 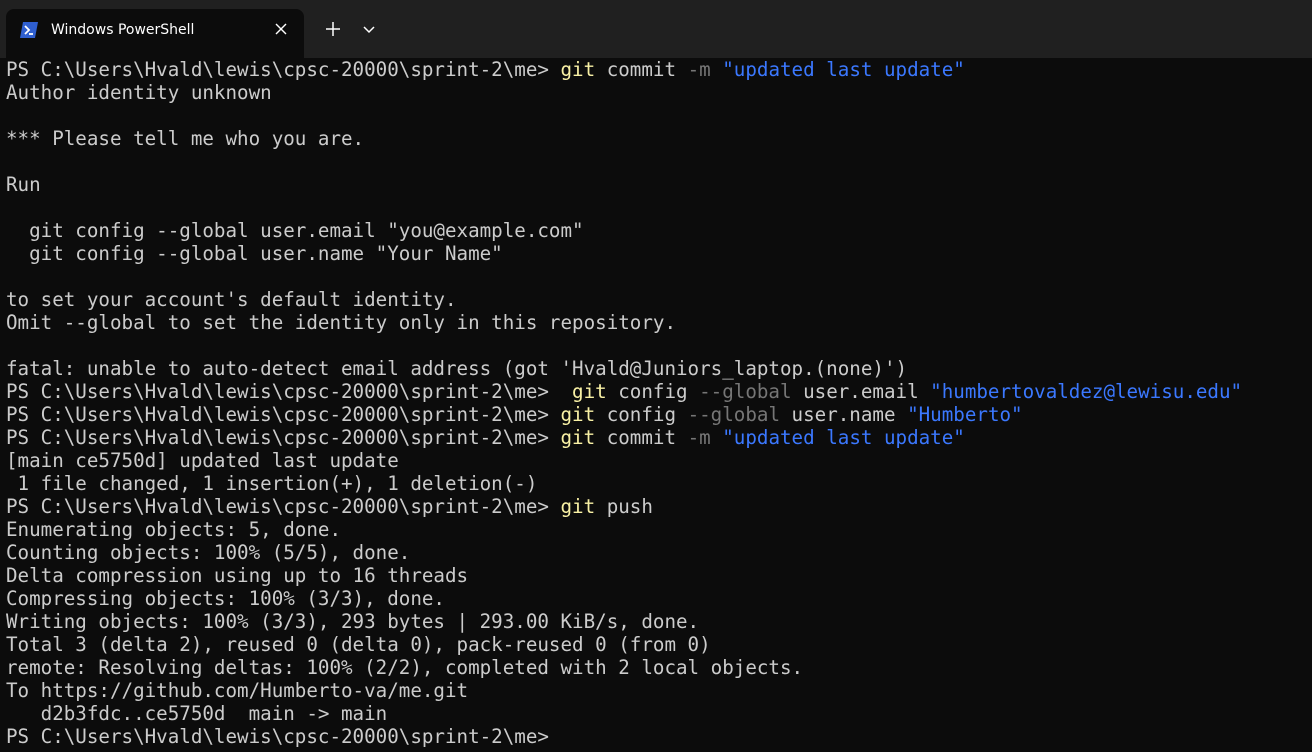 What do you see at coordinates (23, 184) in the screenshot?
I see `text-segment: Run` at bounding box center [23, 184].